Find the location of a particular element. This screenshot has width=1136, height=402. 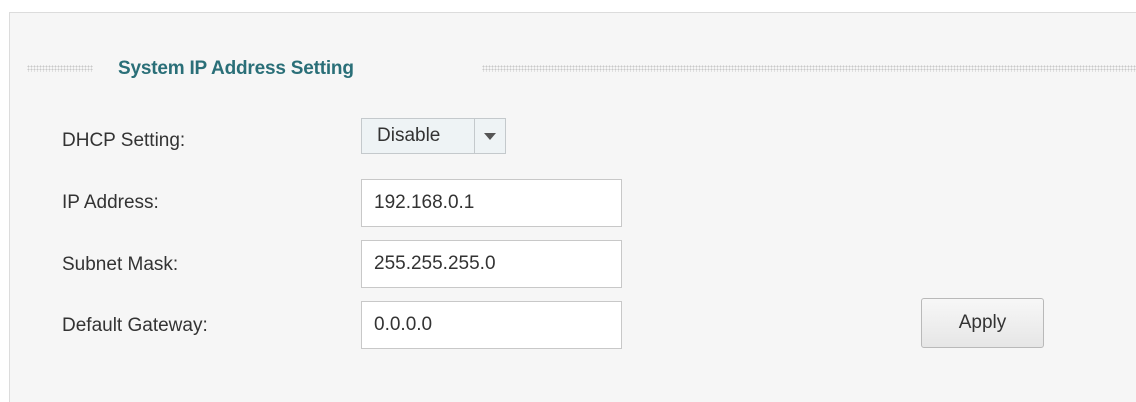

section-divider-right is located at coordinates (809, 68).